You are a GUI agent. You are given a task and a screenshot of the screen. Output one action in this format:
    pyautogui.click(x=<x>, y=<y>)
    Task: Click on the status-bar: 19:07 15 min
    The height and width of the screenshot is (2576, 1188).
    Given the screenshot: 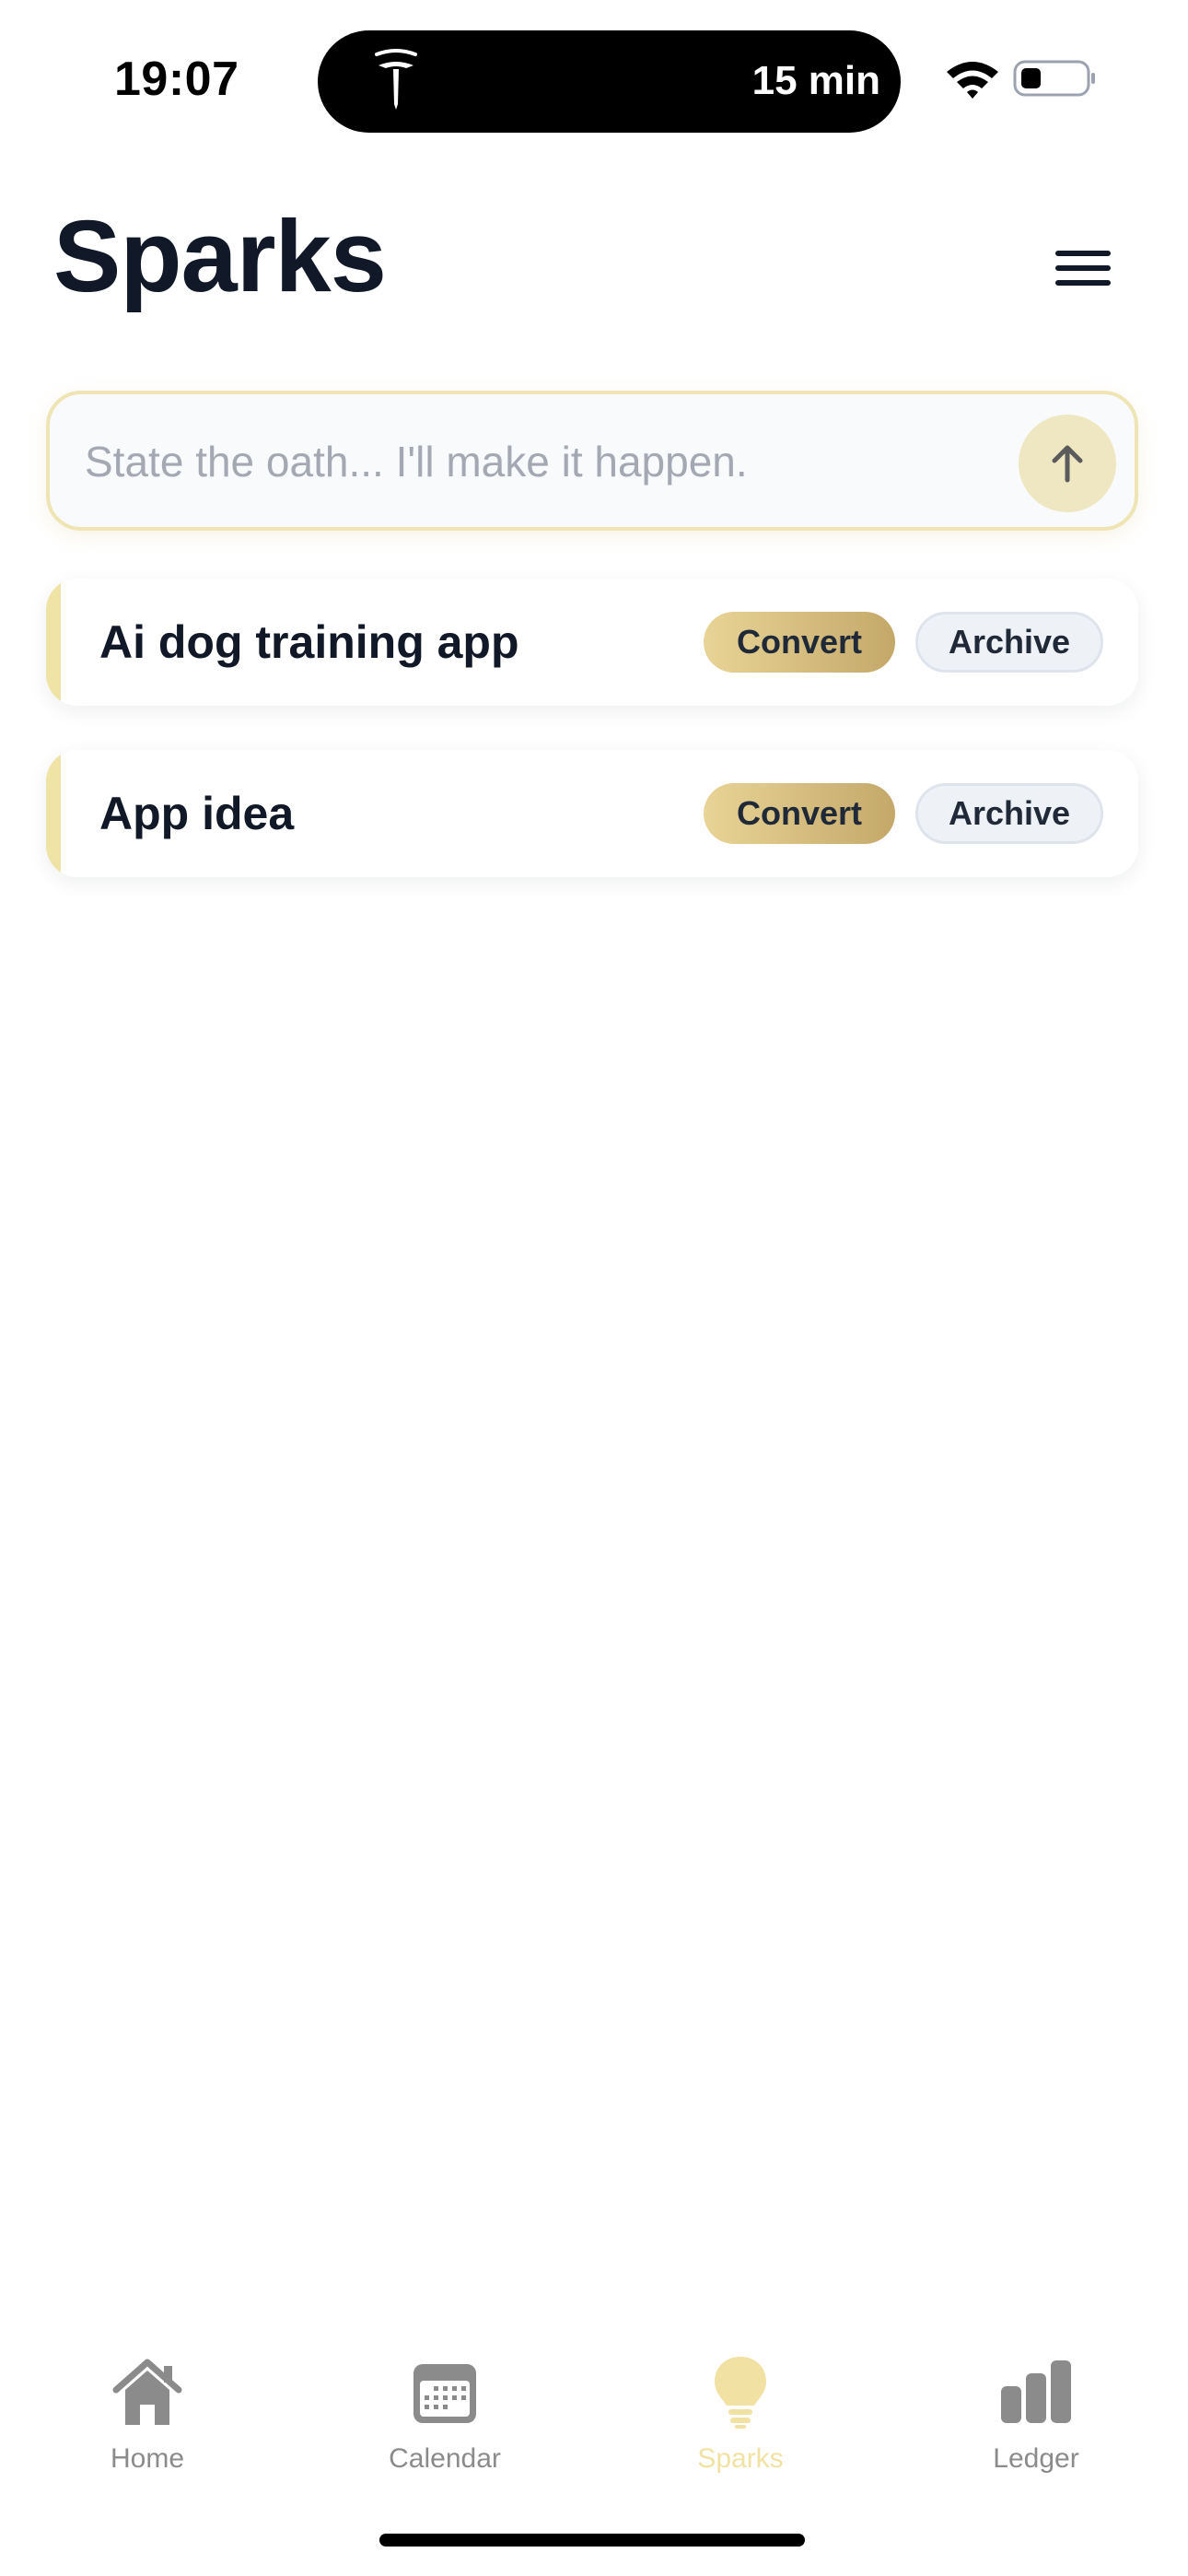 What is the action you would take?
    pyautogui.click(x=594, y=78)
    